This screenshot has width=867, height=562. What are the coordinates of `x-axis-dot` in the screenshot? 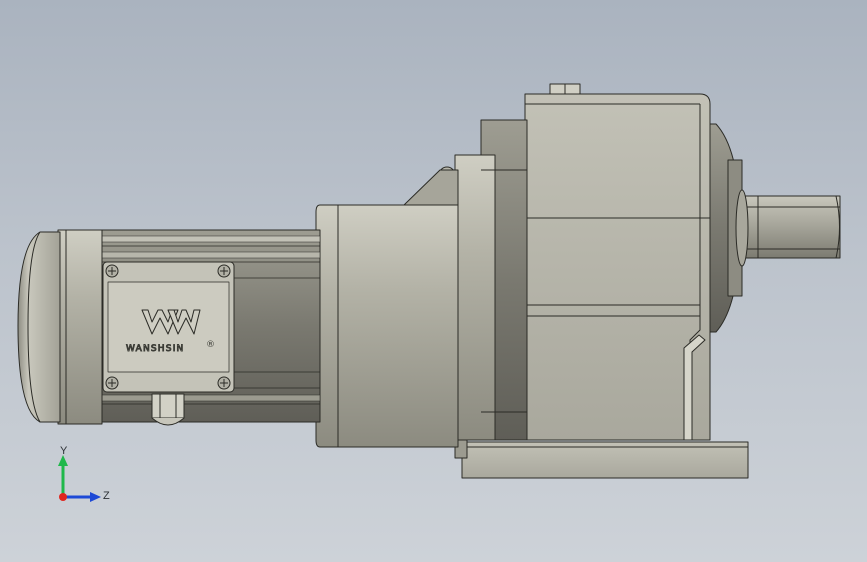 It's located at (63, 497).